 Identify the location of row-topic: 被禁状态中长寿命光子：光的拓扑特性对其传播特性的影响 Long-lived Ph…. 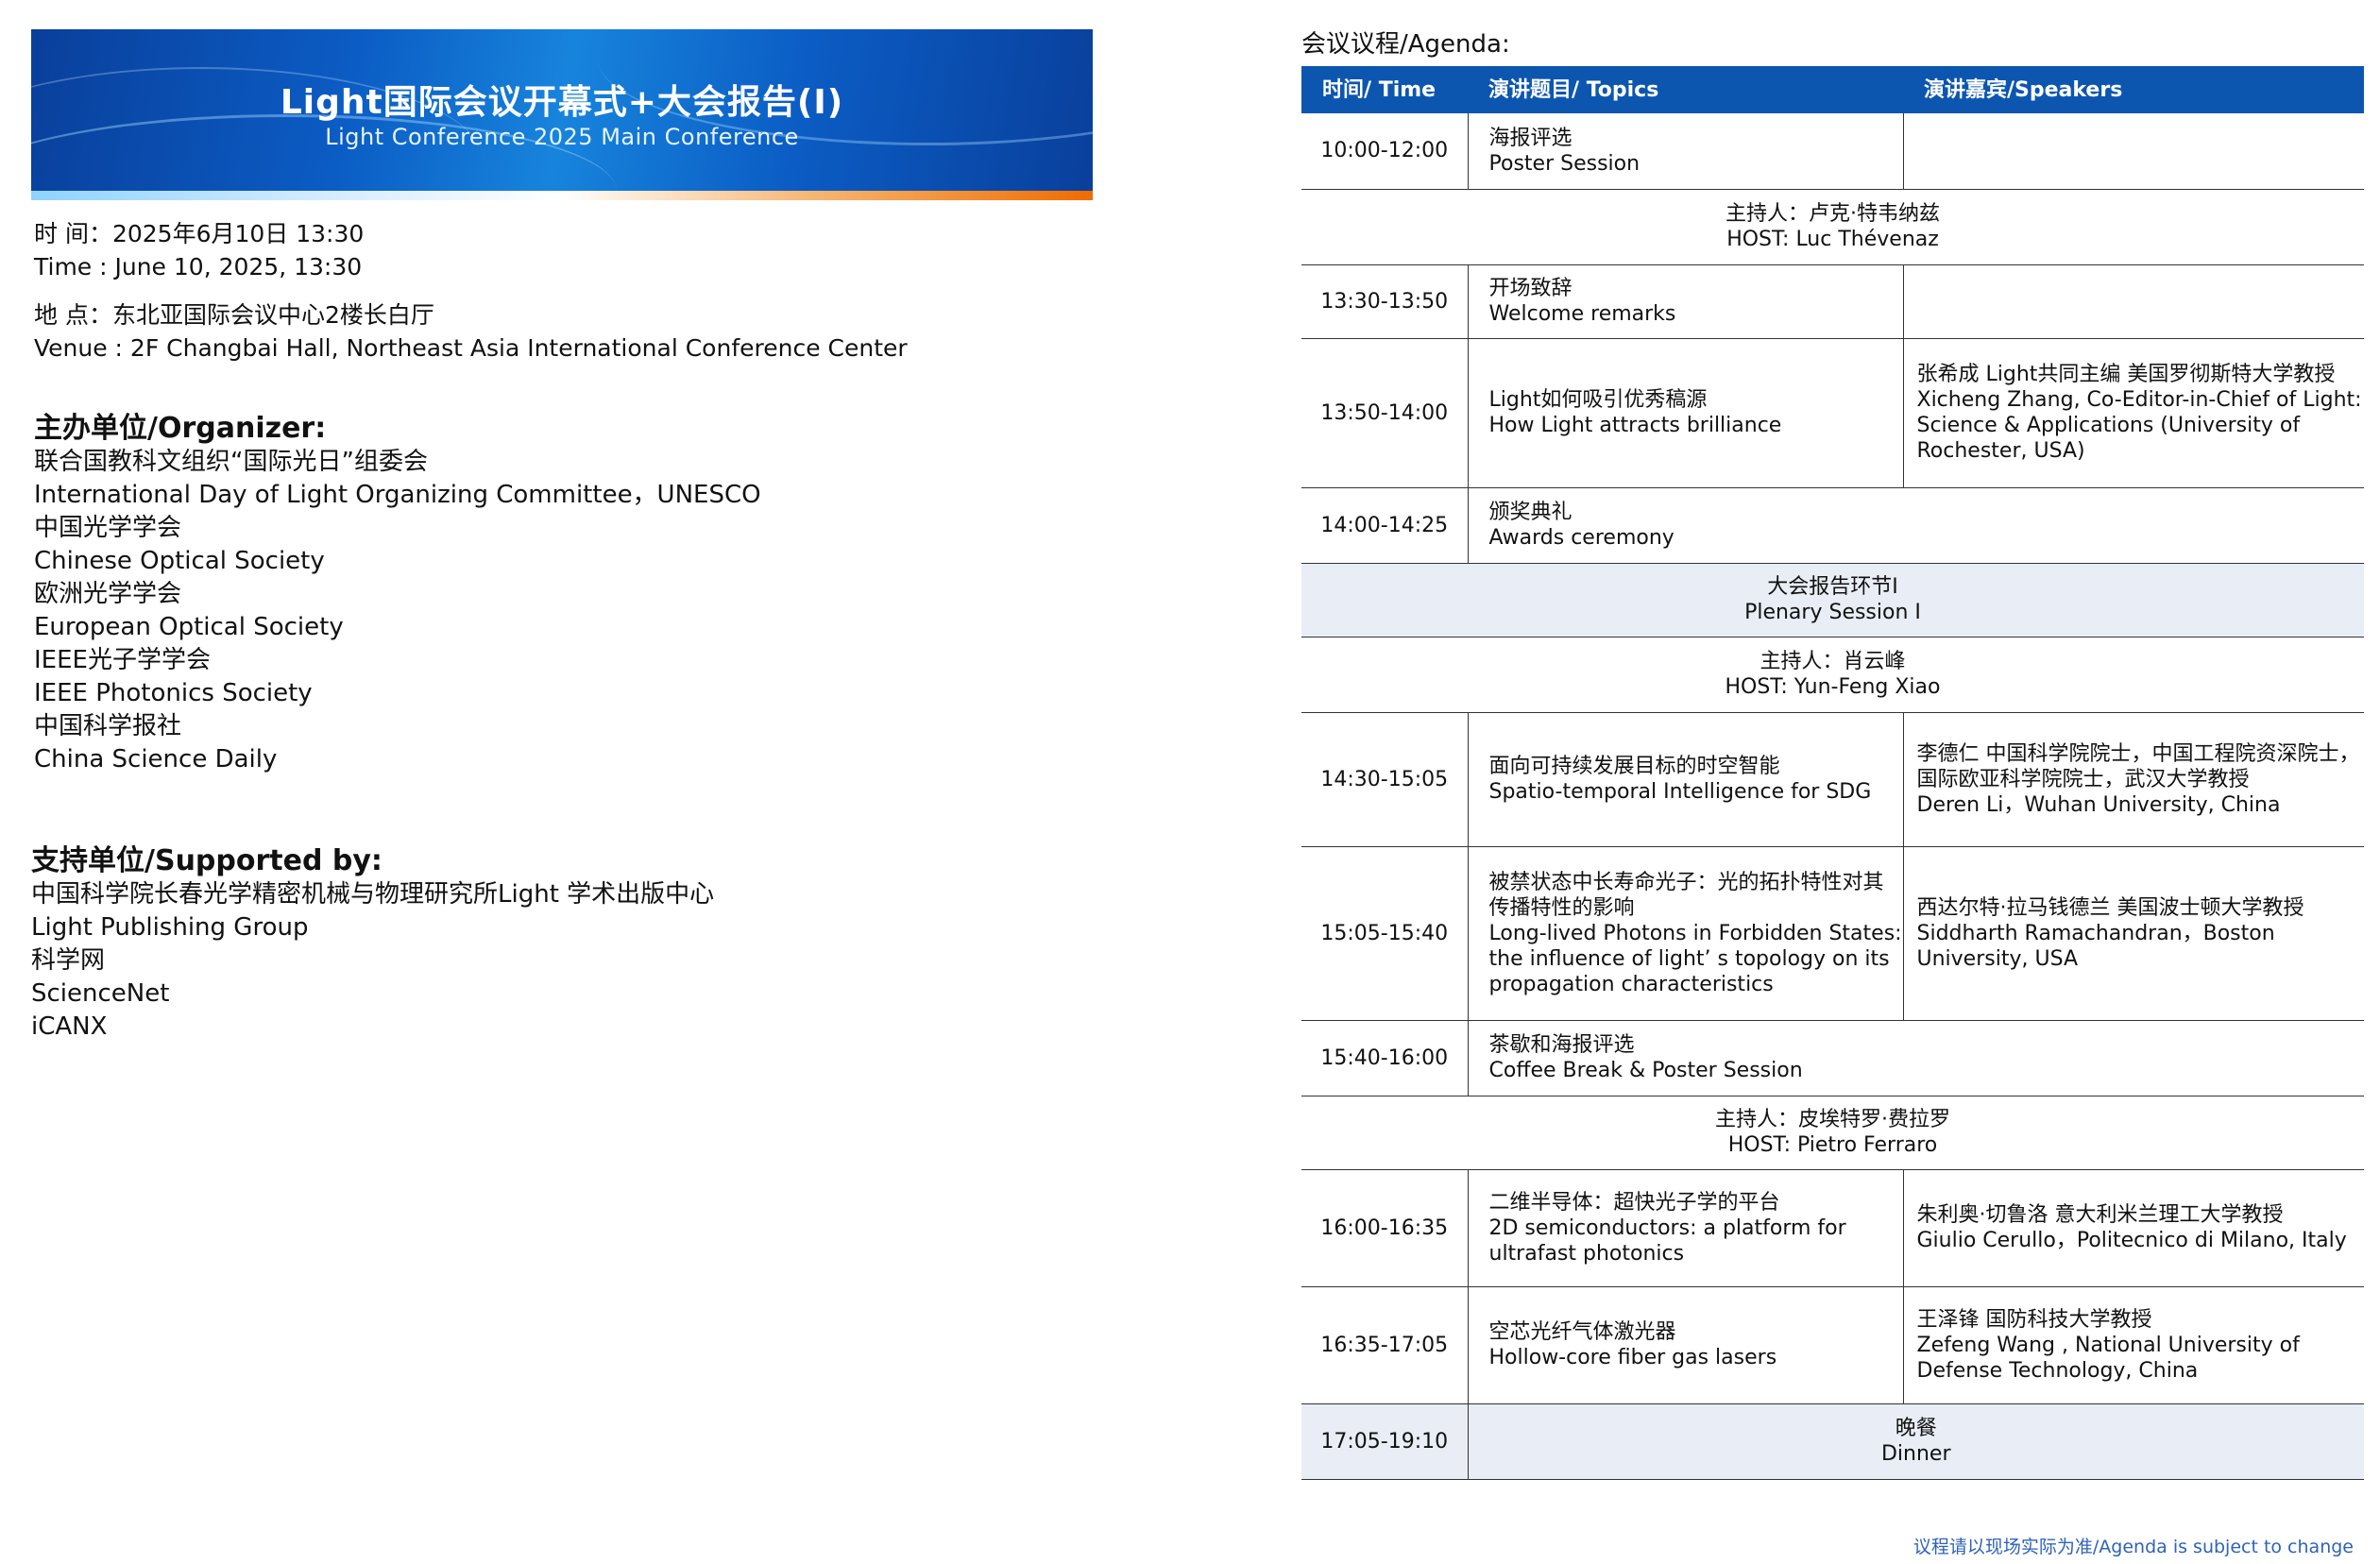
(1686, 933).